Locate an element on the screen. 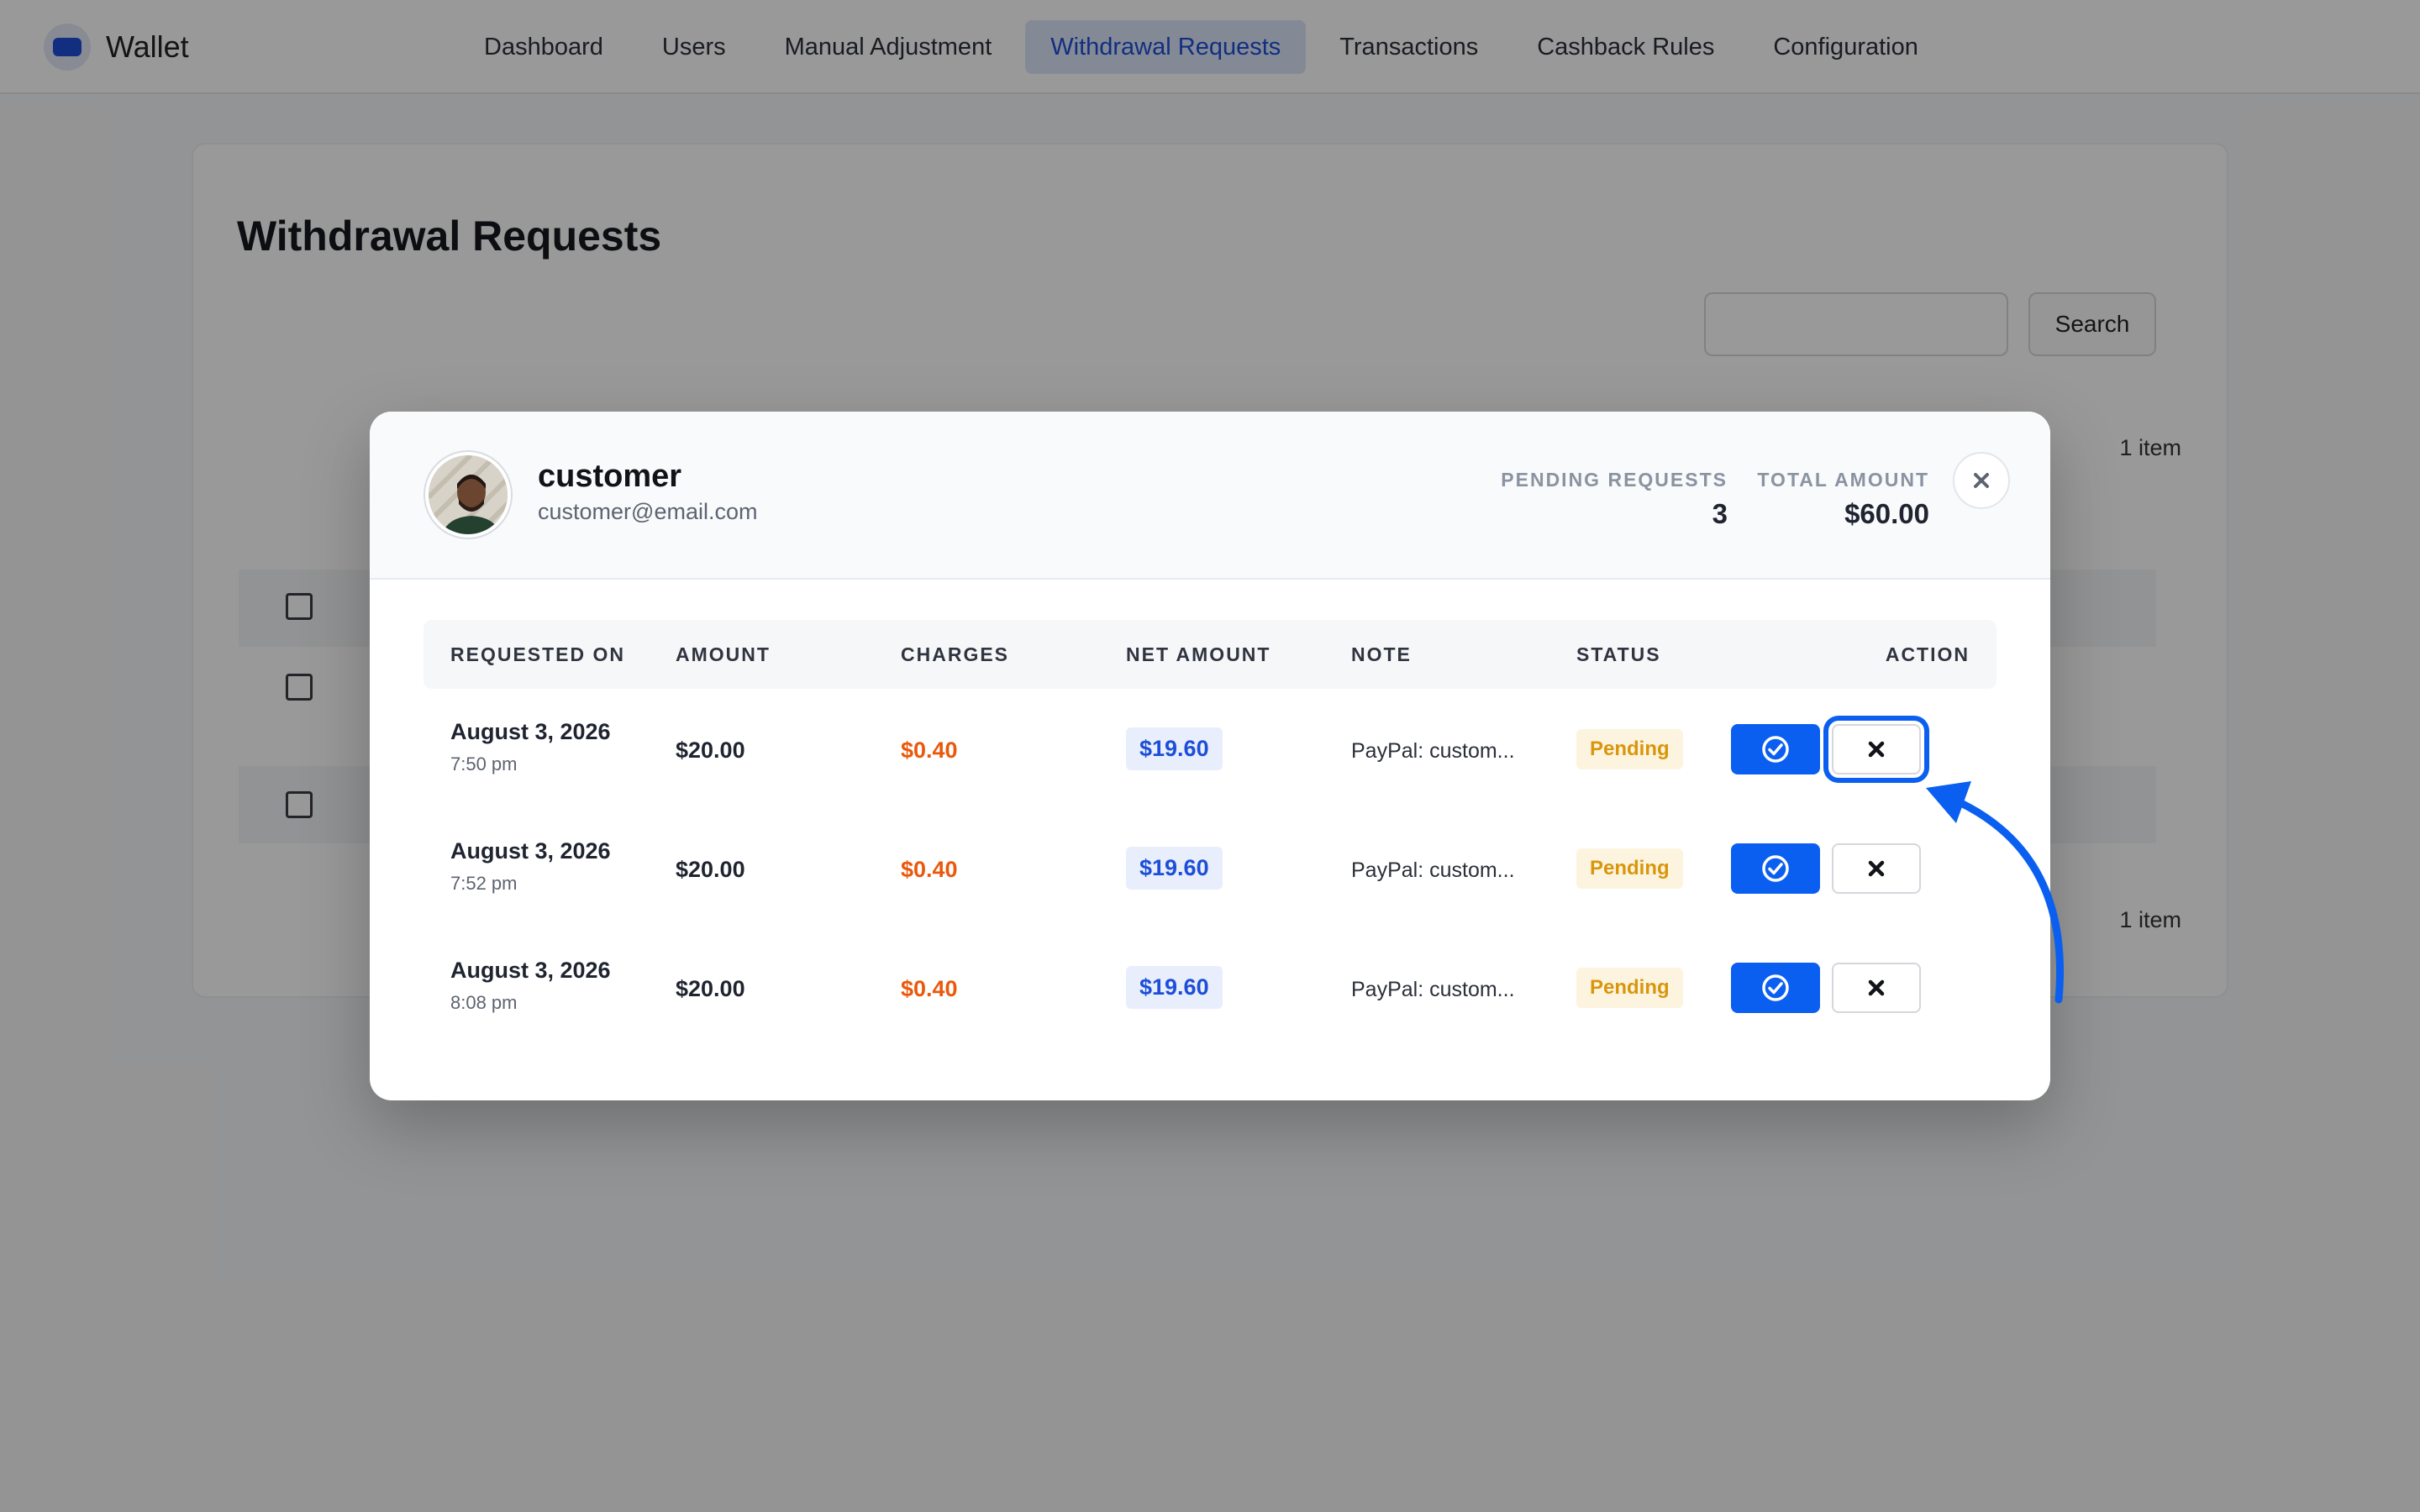  col-requested-on: REQUESTED ON is located at coordinates (538, 654).